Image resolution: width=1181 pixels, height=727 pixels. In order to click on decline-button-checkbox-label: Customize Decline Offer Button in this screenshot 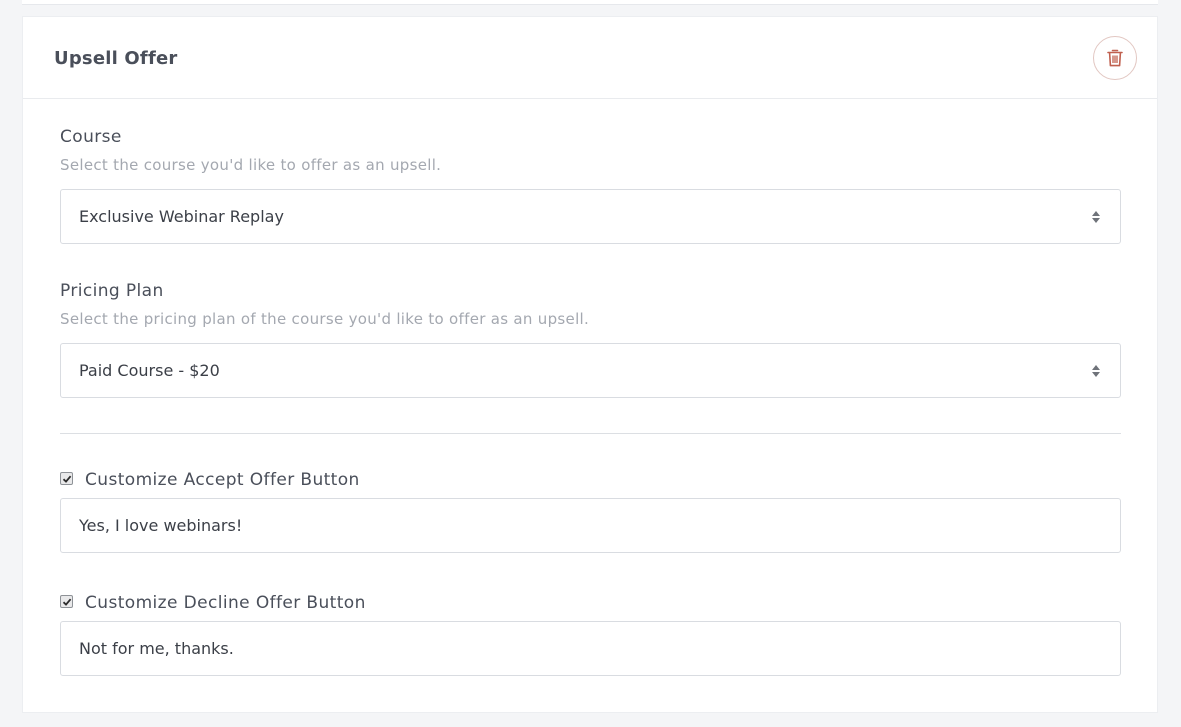, I will do `click(225, 603)`.